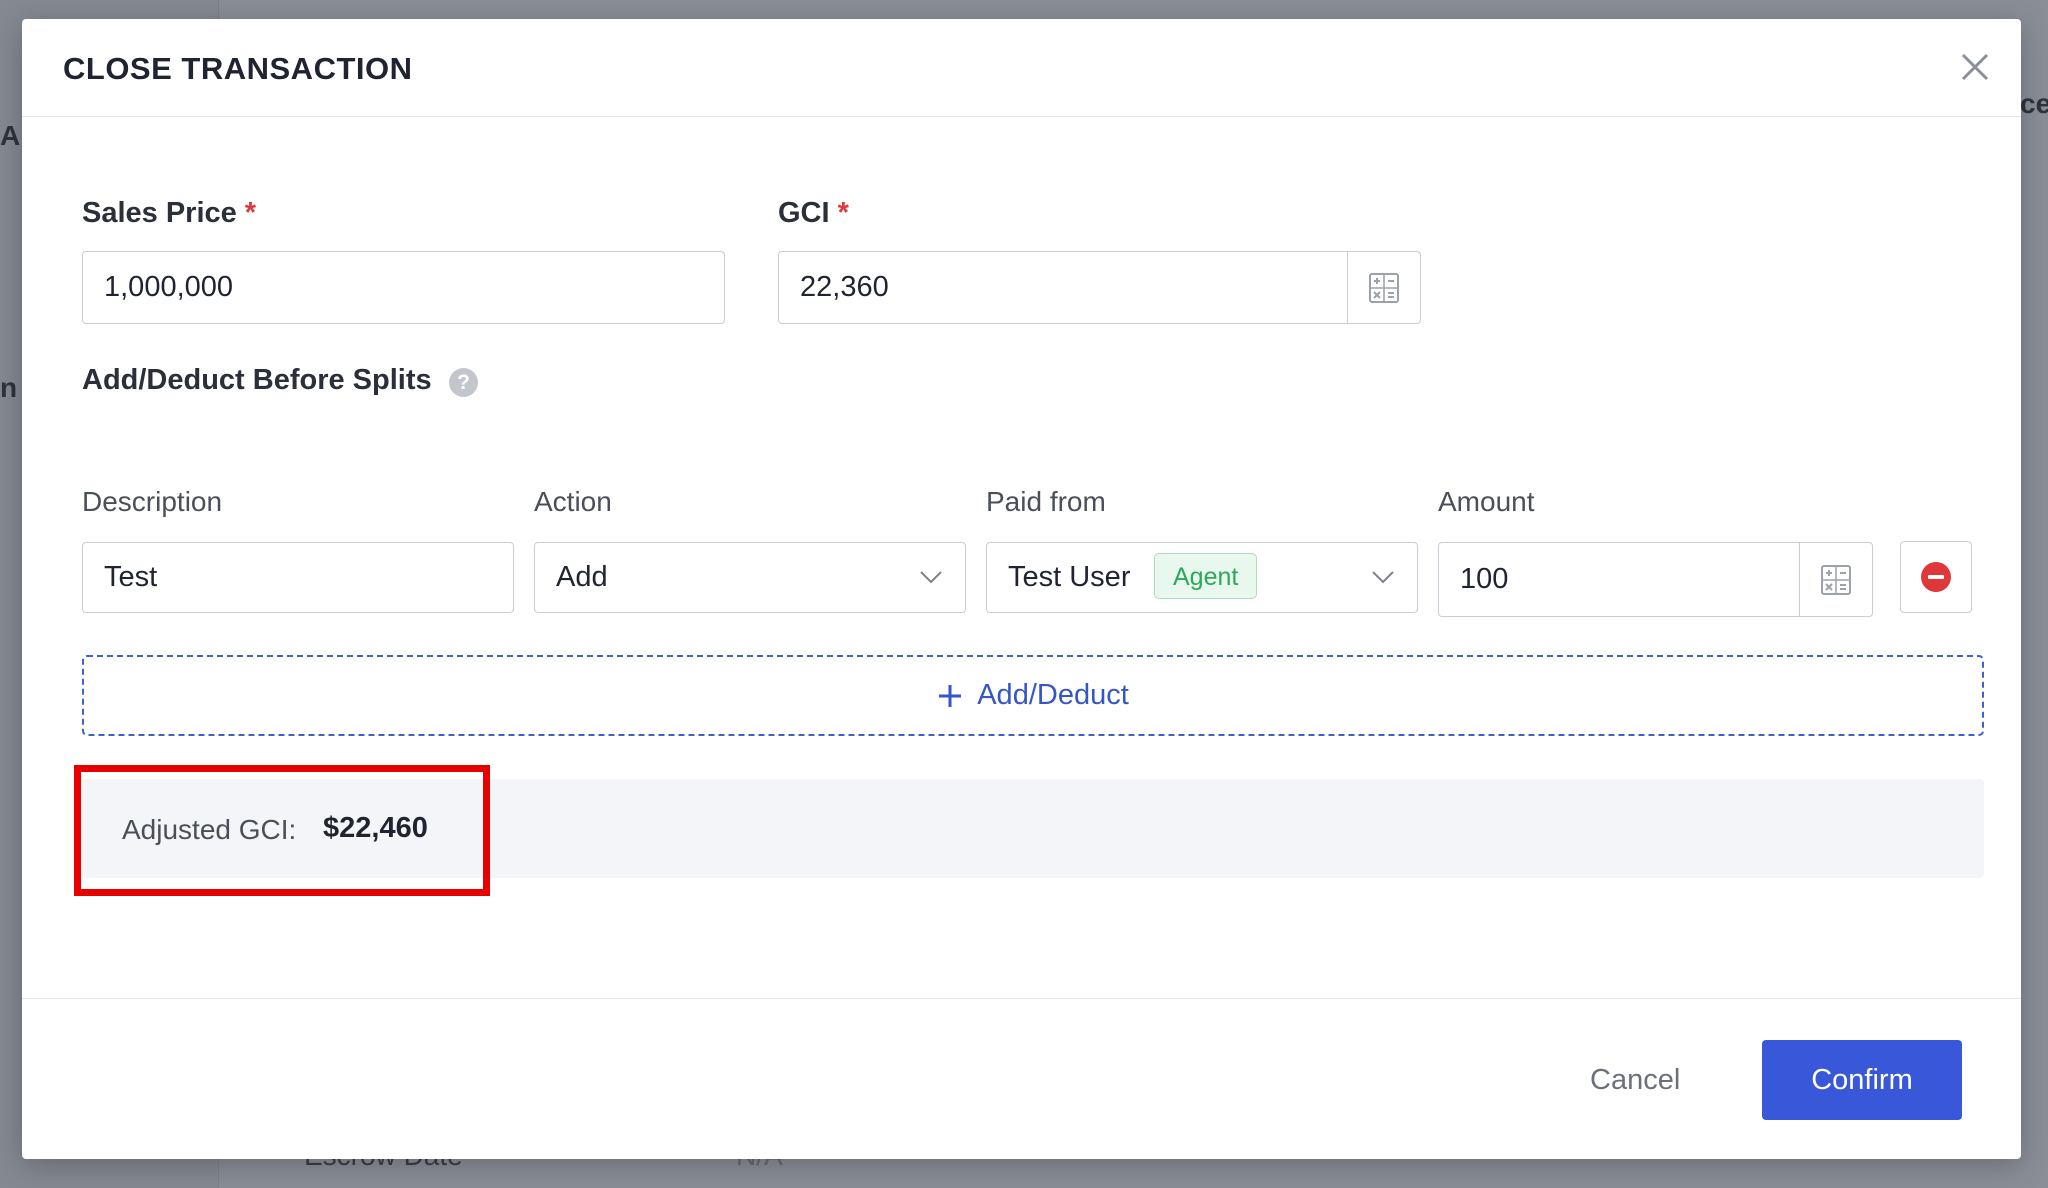 This screenshot has width=2048, height=1188. Describe the element at coordinates (582, 577) in the screenshot. I see `action-value: Add` at that location.